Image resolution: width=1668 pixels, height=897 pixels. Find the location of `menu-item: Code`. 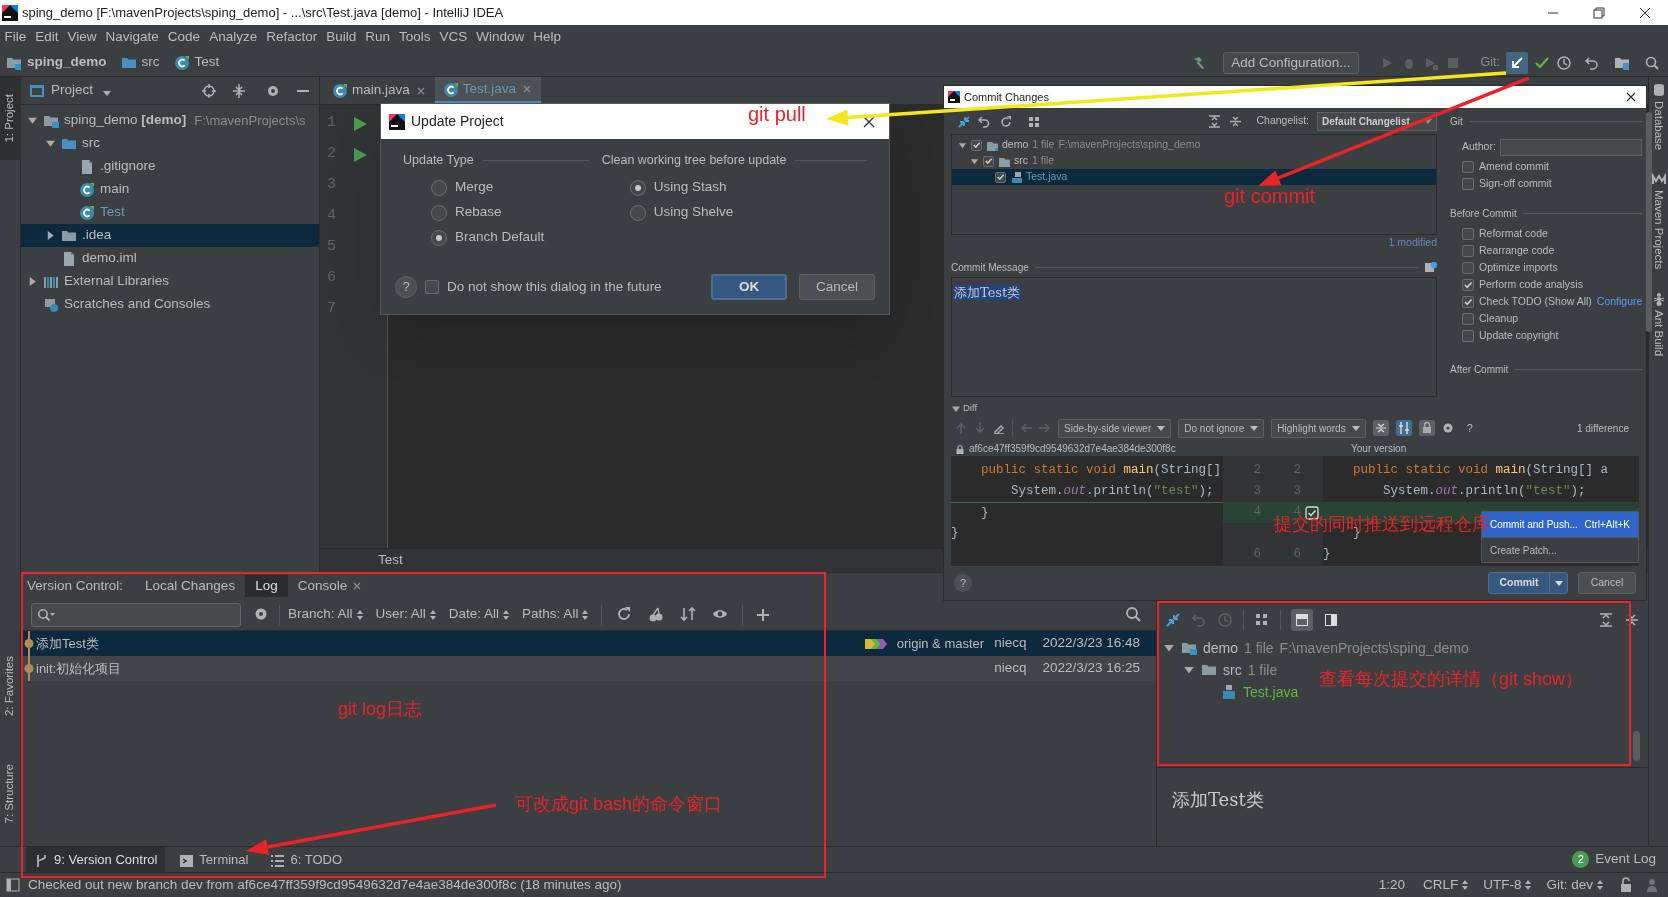

menu-item: Code is located at coordinates (184, 37).